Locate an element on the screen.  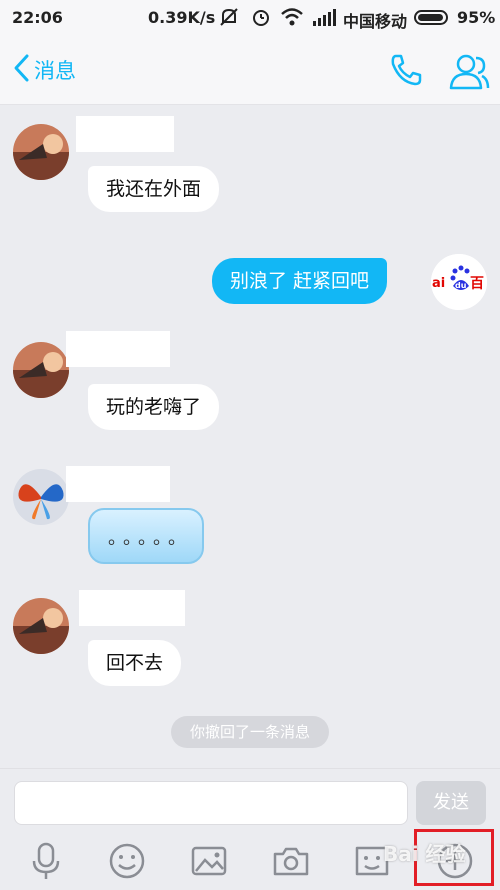
recall-notice: 你撤回了一条消息 is located at coordinates (250, 732).